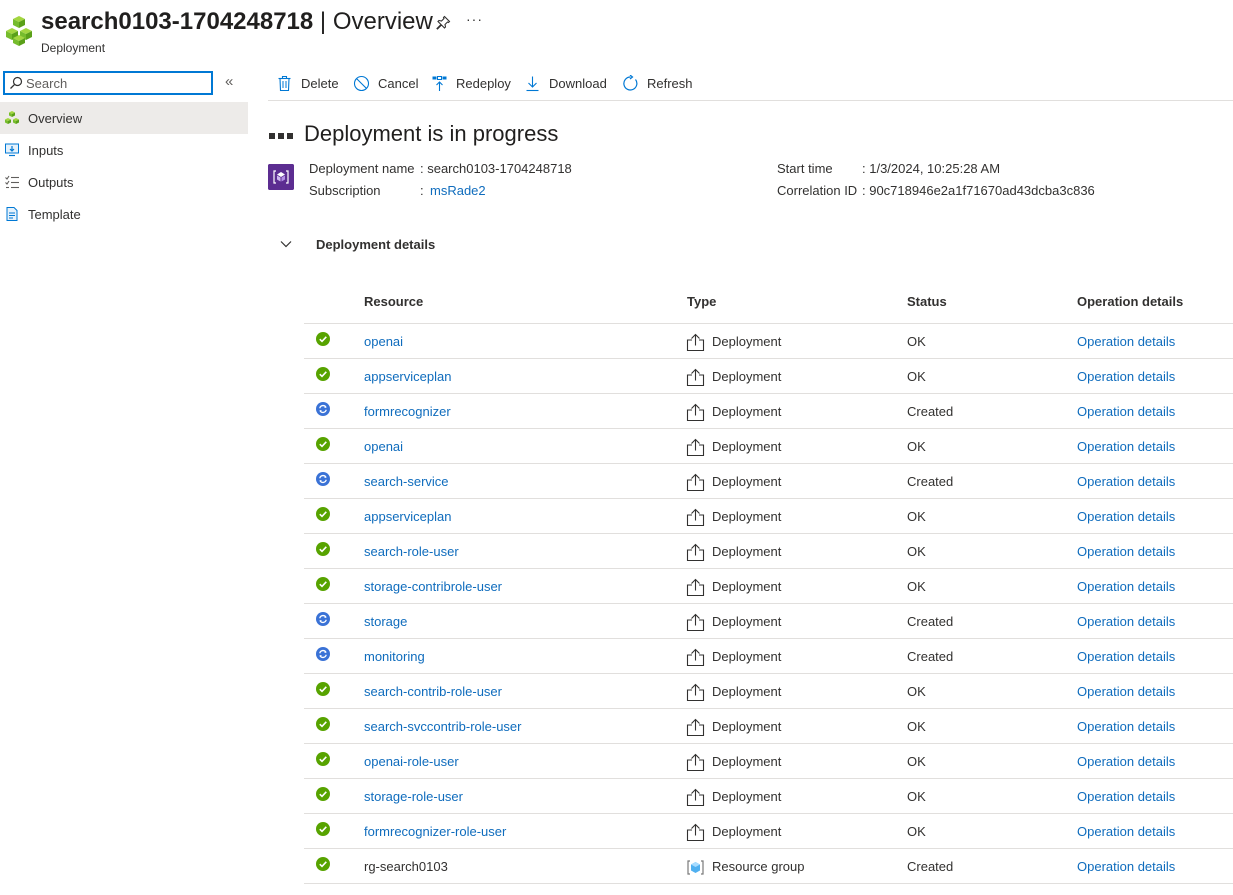  What do you see at coordinates (750, 81) in the screenshot?
I see `command-bar: Delete Cancel Redeploy Download Refresh` at bounding box center [750, 81].